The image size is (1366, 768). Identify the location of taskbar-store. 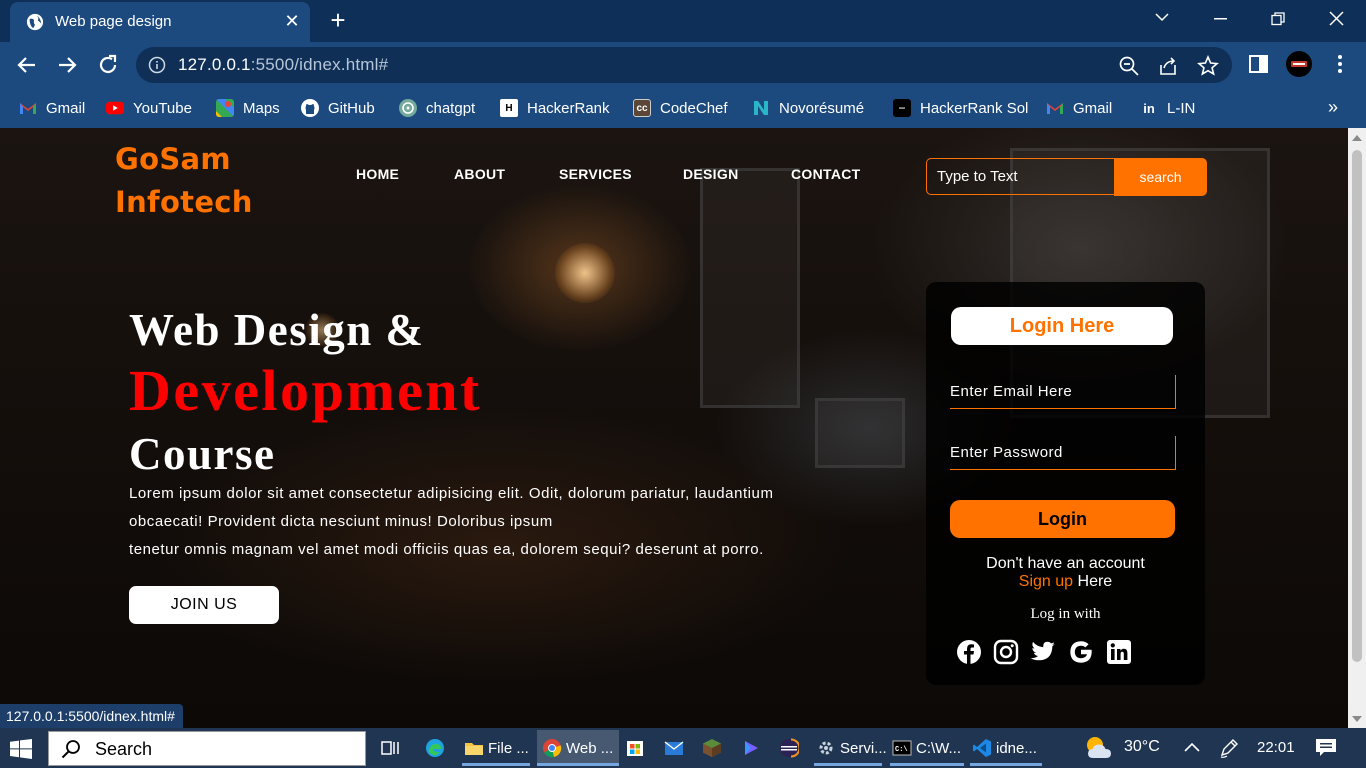
(637, 748).